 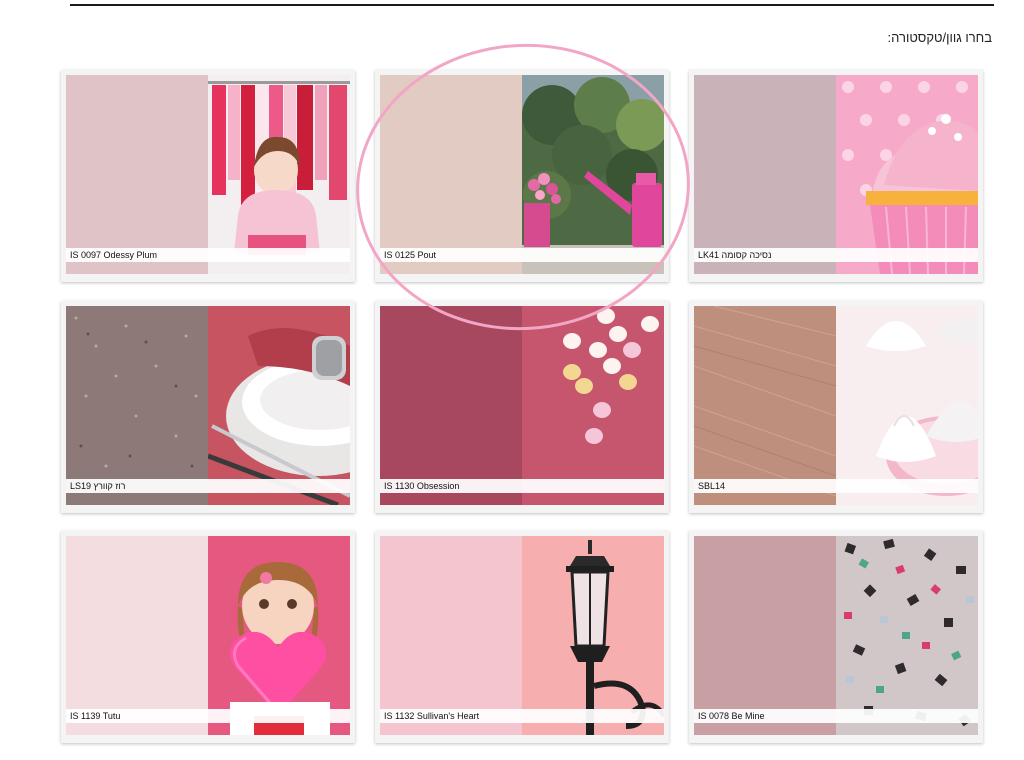 I want to click on candy-hearts-image, so click(x=593, y=405).